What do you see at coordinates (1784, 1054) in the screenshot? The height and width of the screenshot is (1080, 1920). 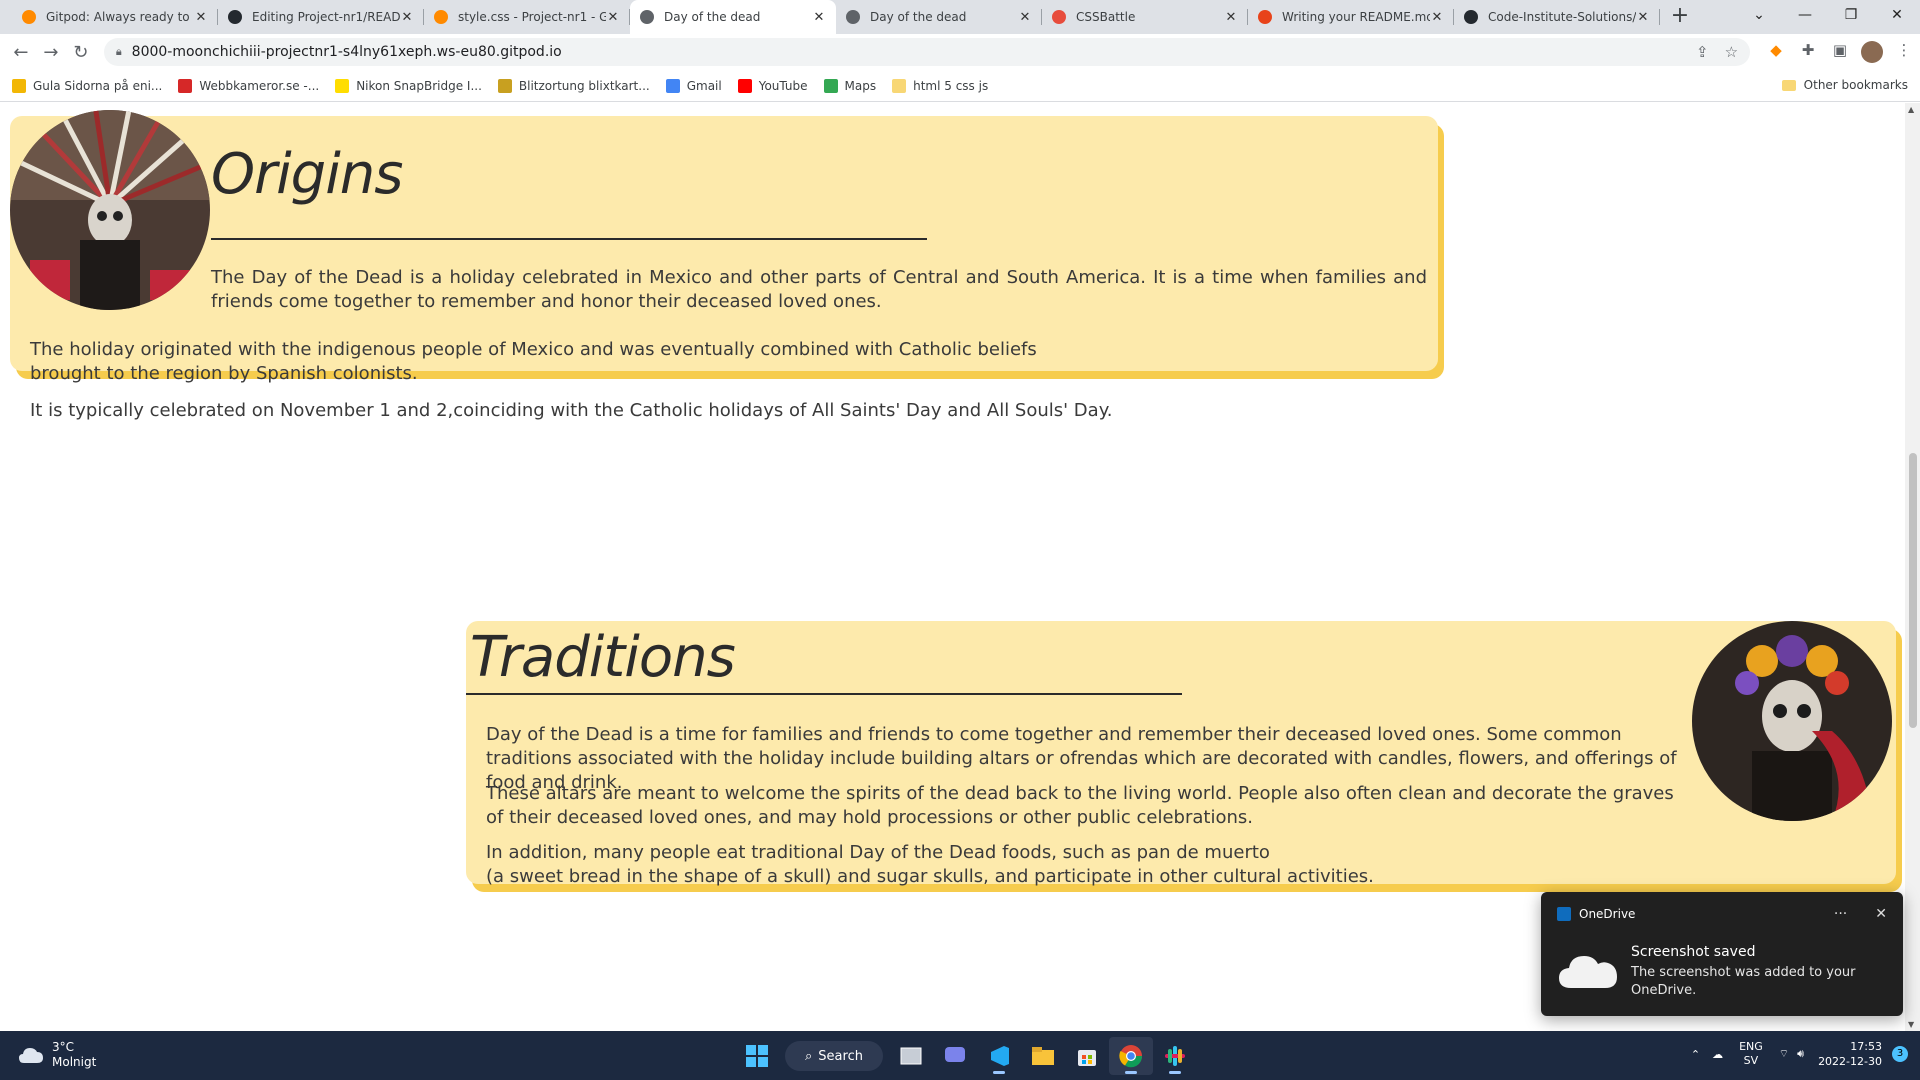 I see `wifi-icon: ⌔` at bounding box center [1784, 1054].